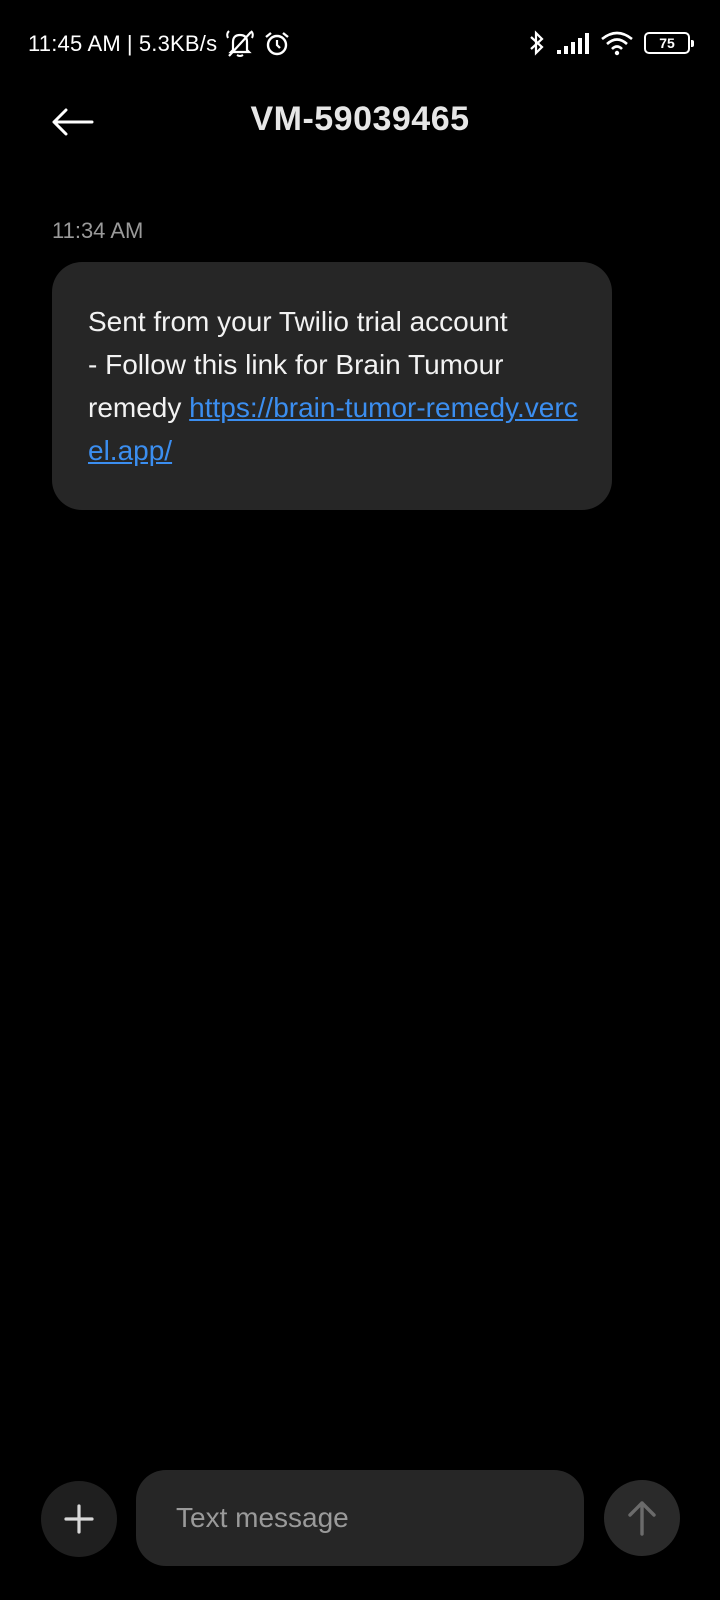 This screenshot has height=1600, width=720. I want to click on network-speed: 5.3KB/s, so click(178, 43).